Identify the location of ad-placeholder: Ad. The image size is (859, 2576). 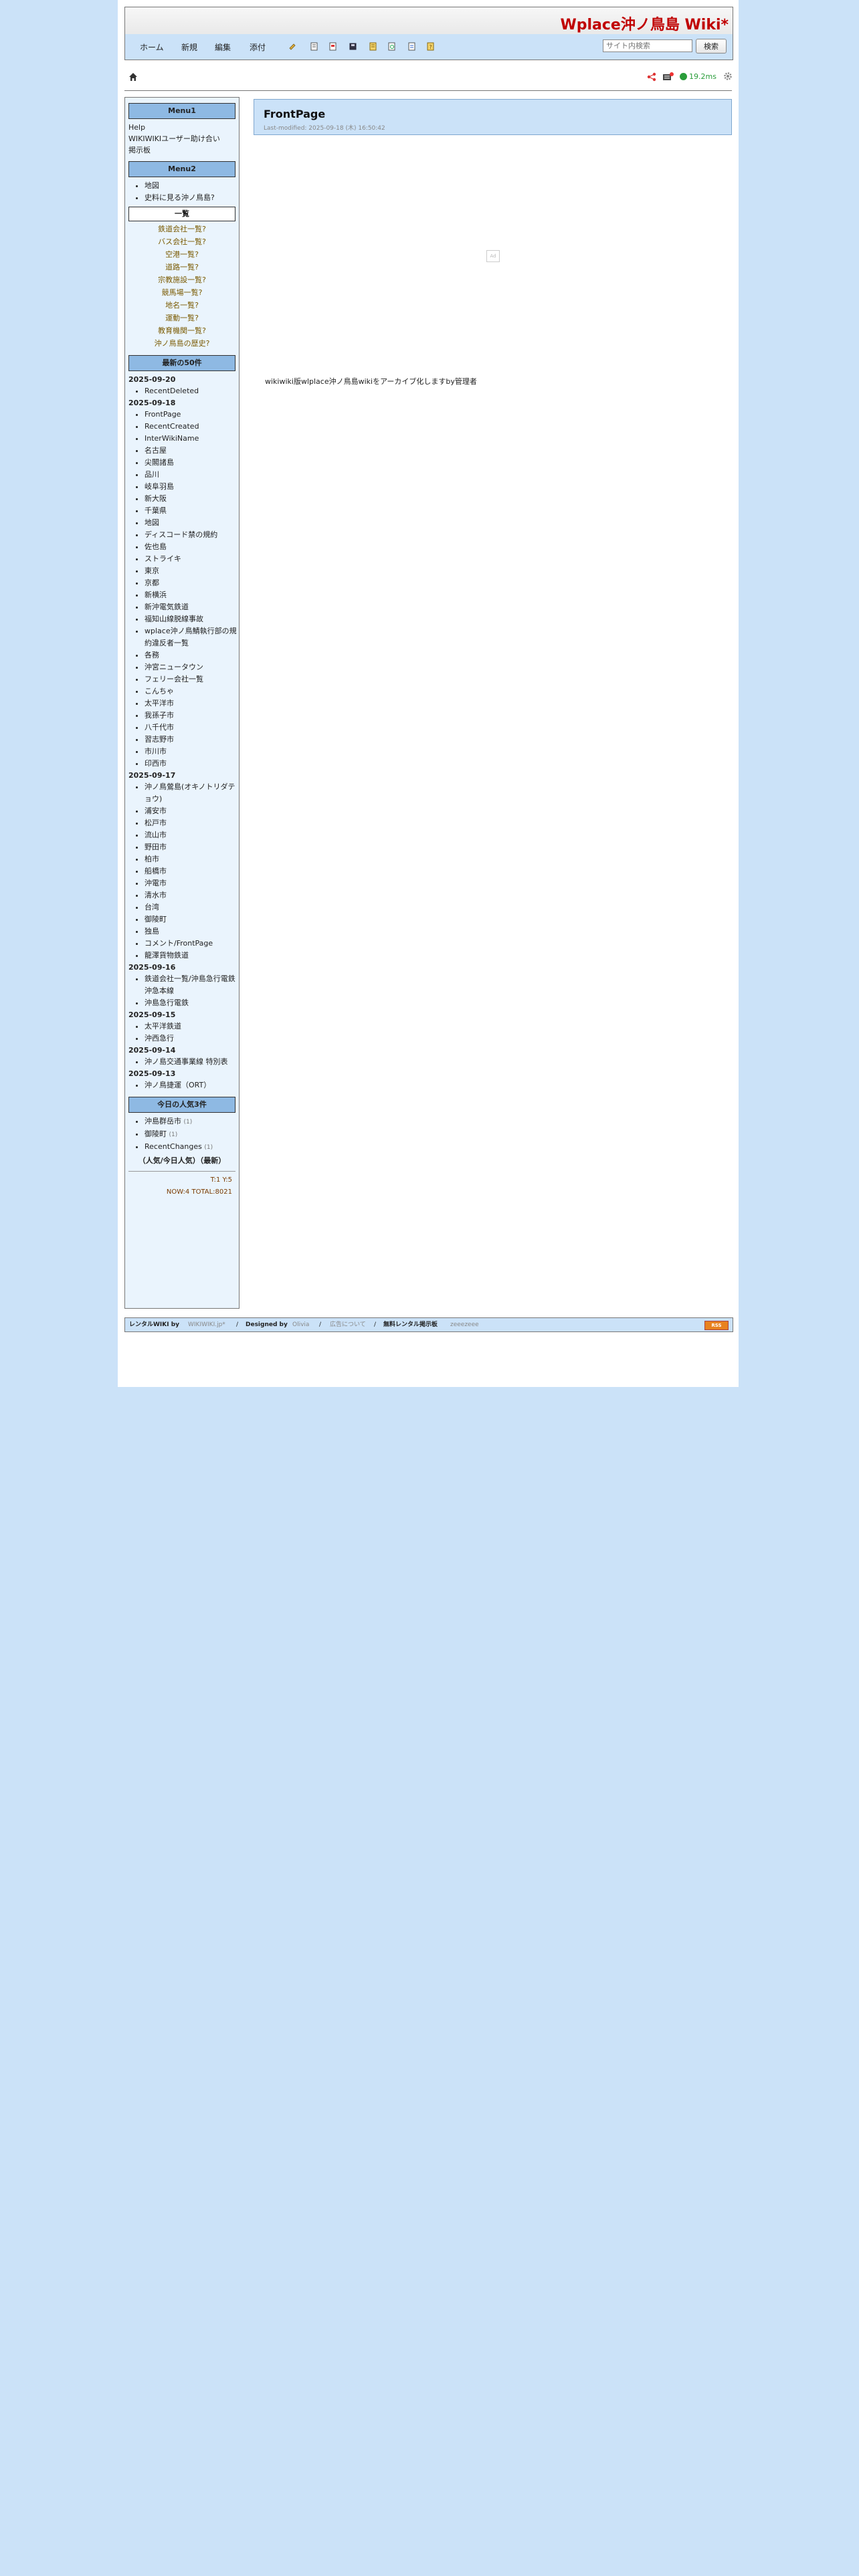
(493, 256).